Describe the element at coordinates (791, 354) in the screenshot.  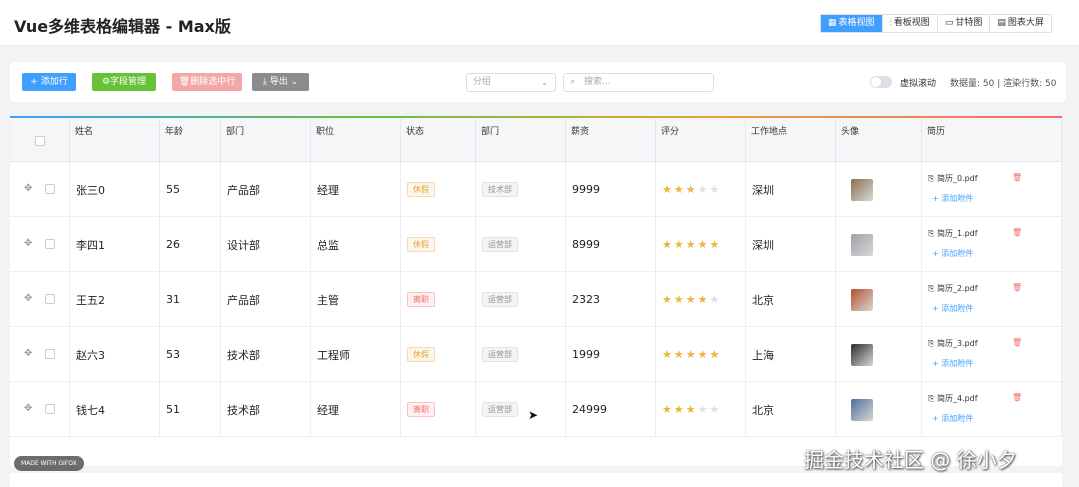
I see `cell-location: 上海` at that location.